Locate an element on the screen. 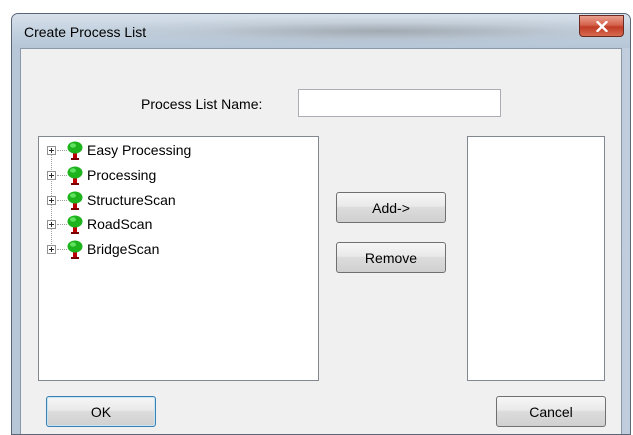 The width and height of the screenshot is (633, 435). close-icon is located at coordinates (601, 26).